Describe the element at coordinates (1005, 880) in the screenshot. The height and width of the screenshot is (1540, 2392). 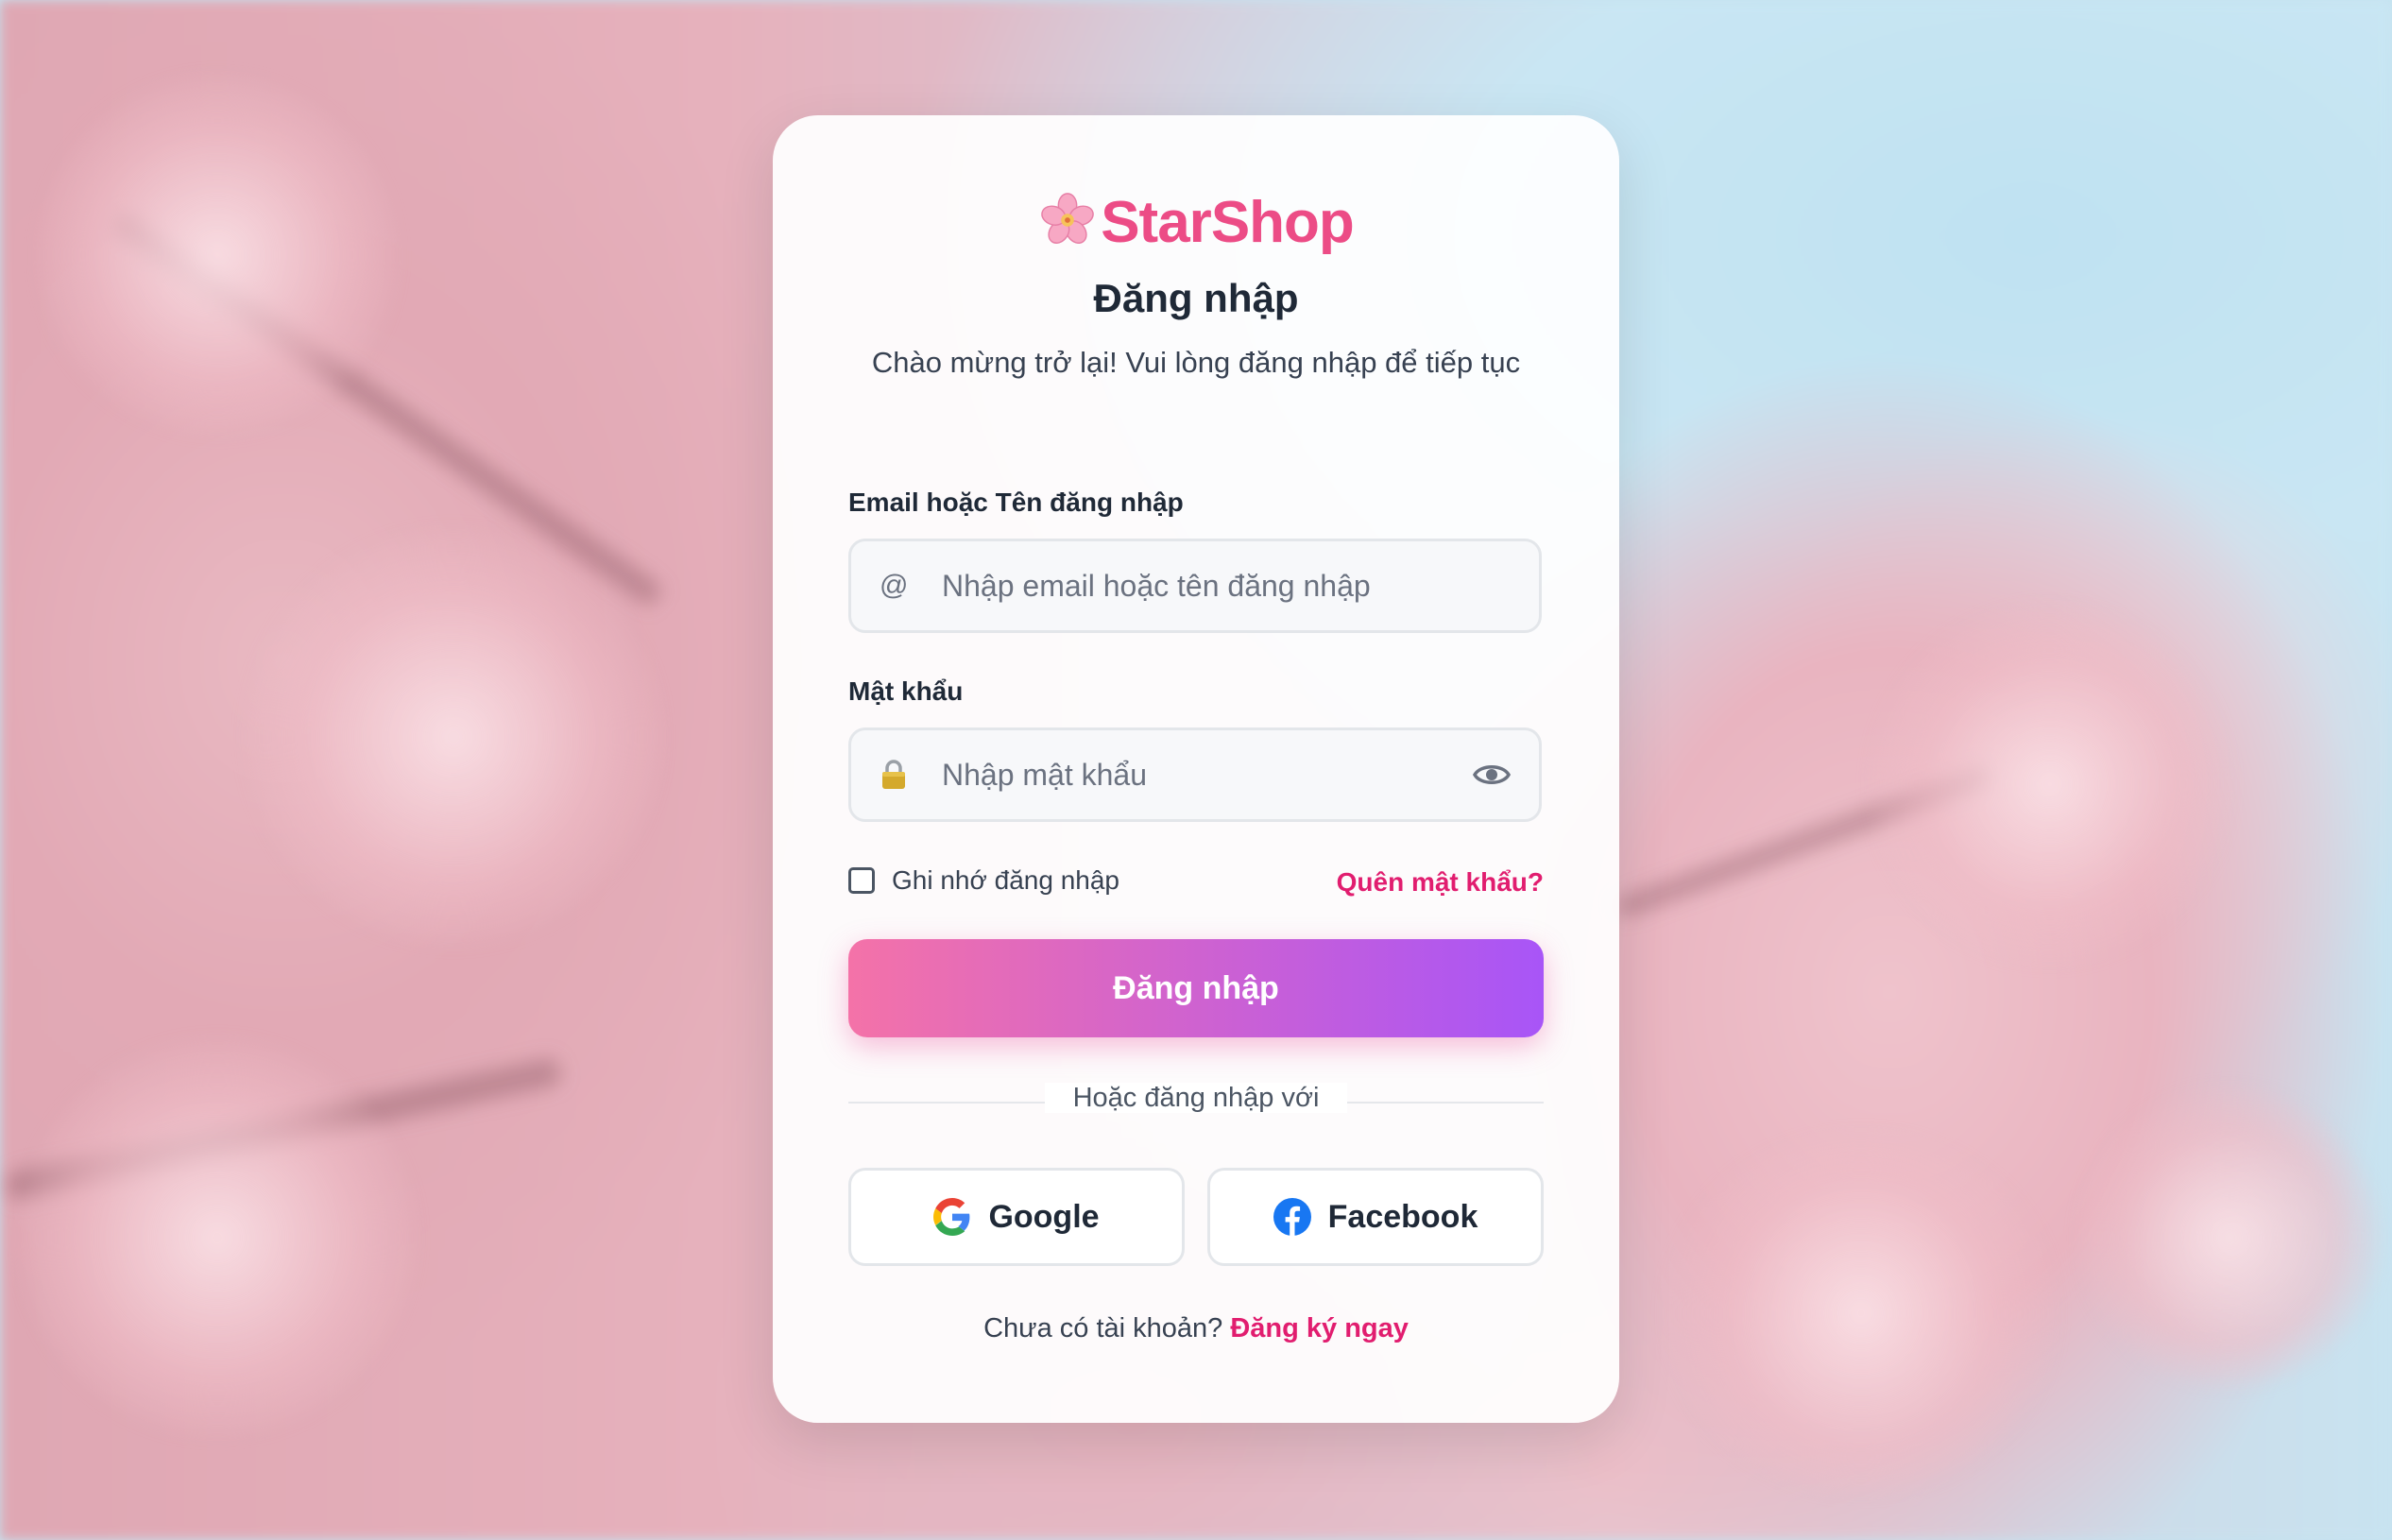
I see `remember-label: Ghi nhớ đăng nhập` at that location.